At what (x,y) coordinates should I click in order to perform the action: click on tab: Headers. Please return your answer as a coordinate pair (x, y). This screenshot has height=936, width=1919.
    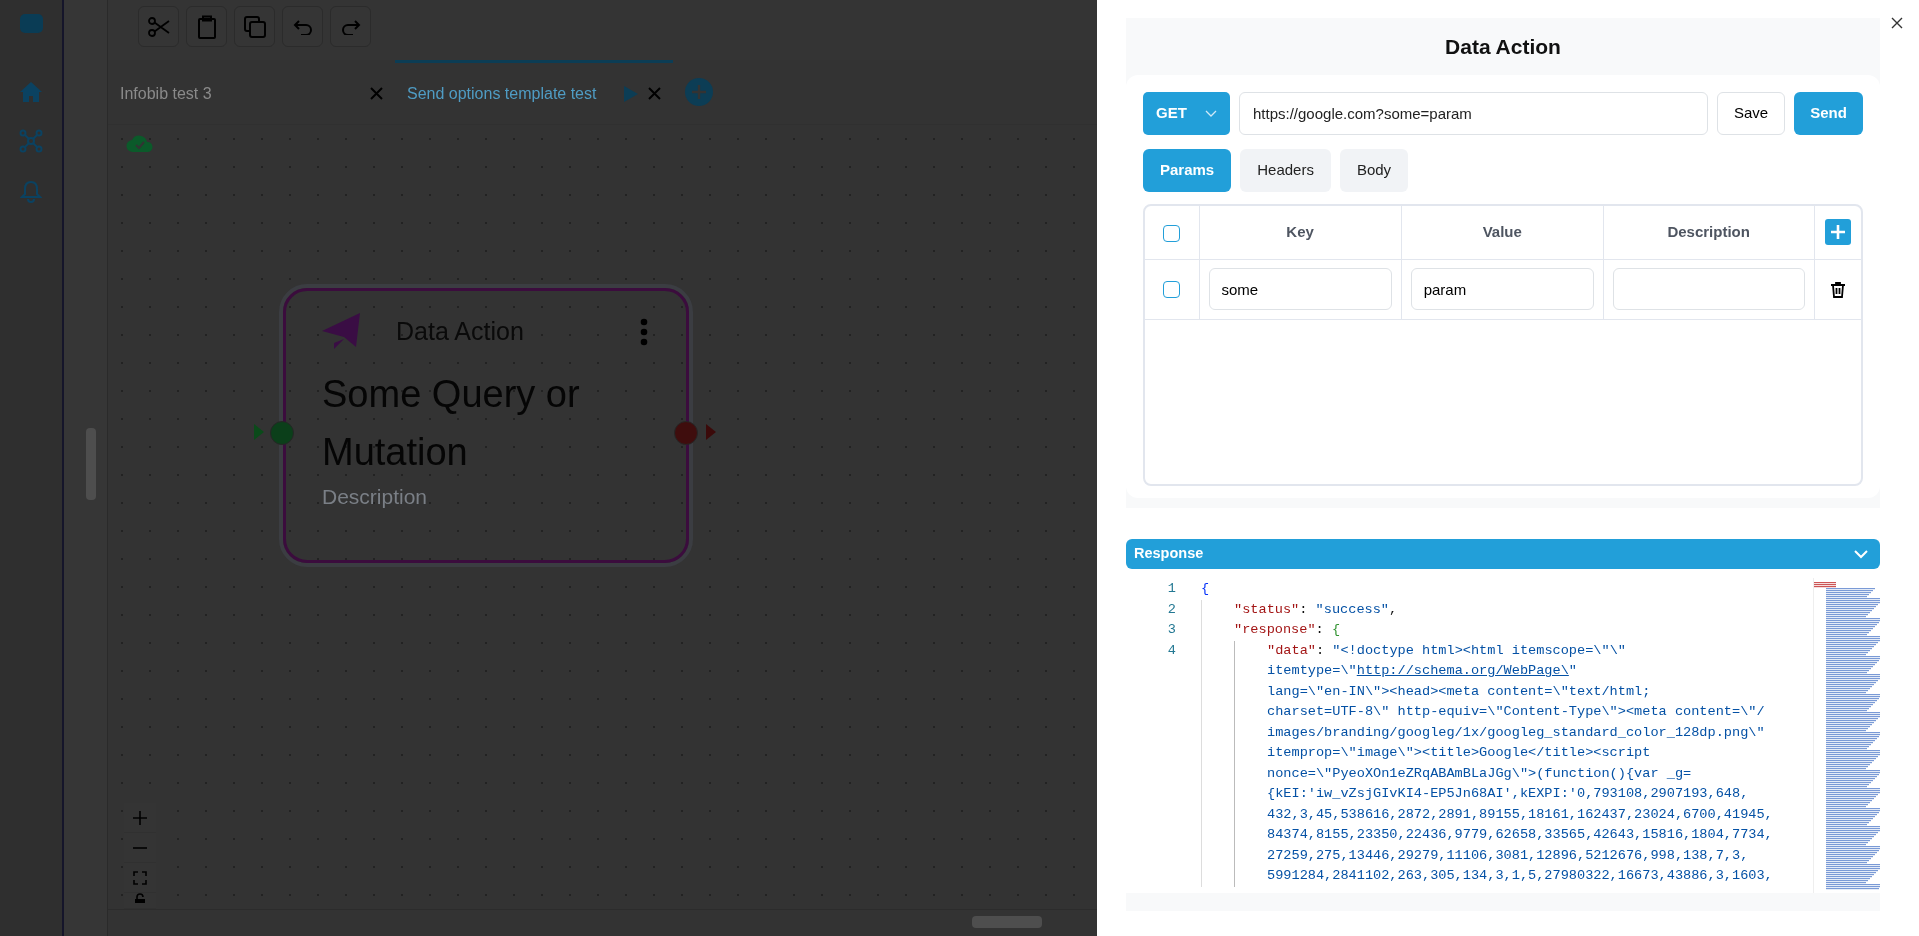
    Looking at the image, I should click on (1285, 170).